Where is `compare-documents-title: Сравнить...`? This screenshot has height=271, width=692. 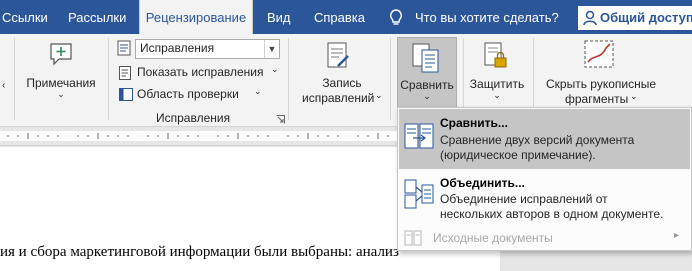 compare-documents-title: Сравнить... is located at coordinates (474, 123).